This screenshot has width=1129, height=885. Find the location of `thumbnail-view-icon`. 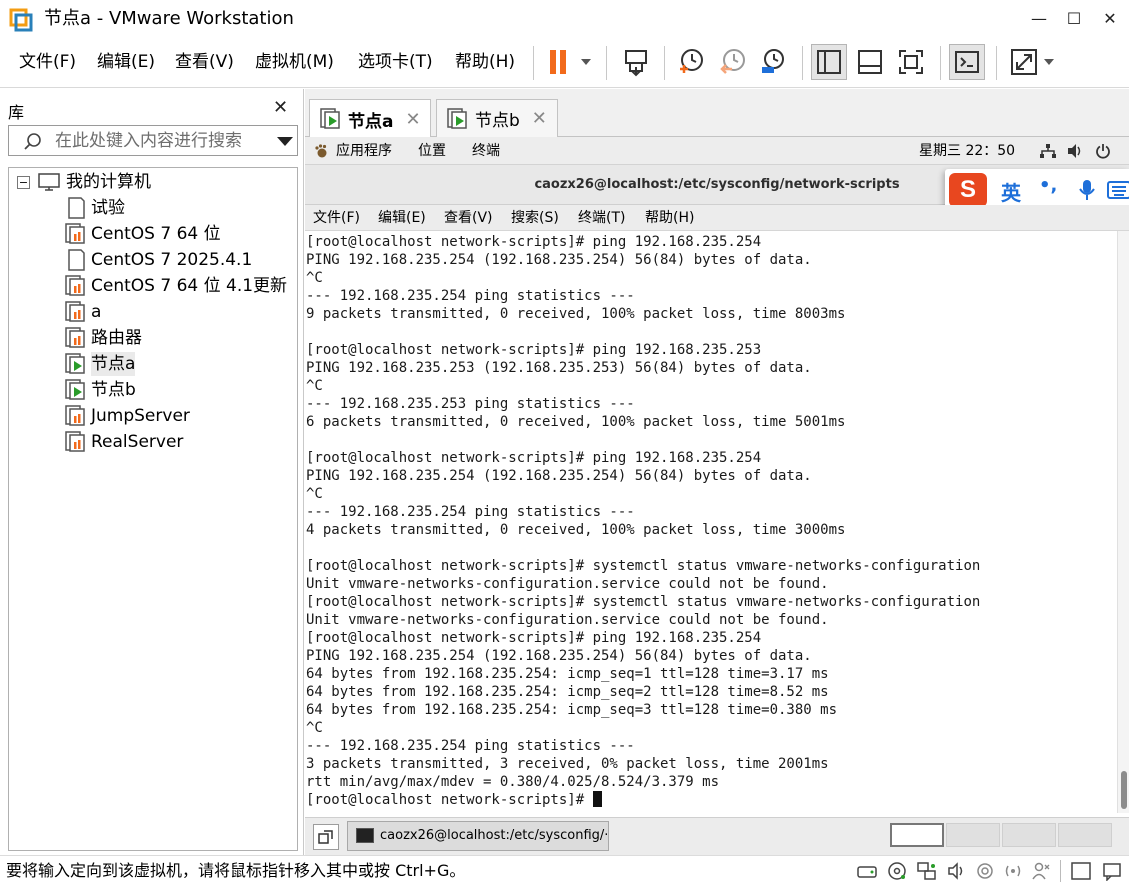

thumbnail-view-icon is located at coordinates (870, 62).